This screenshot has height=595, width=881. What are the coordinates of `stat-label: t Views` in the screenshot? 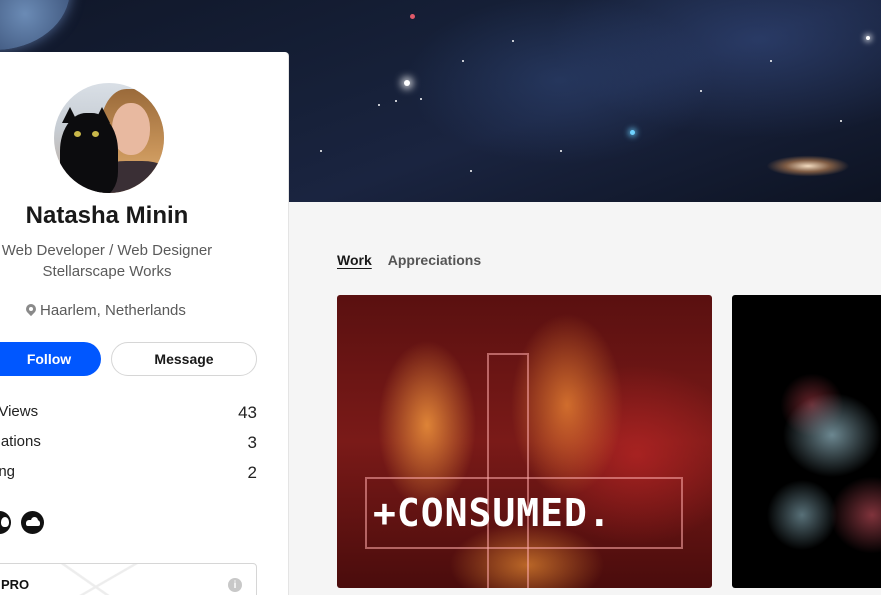 It's located at (19, 411).